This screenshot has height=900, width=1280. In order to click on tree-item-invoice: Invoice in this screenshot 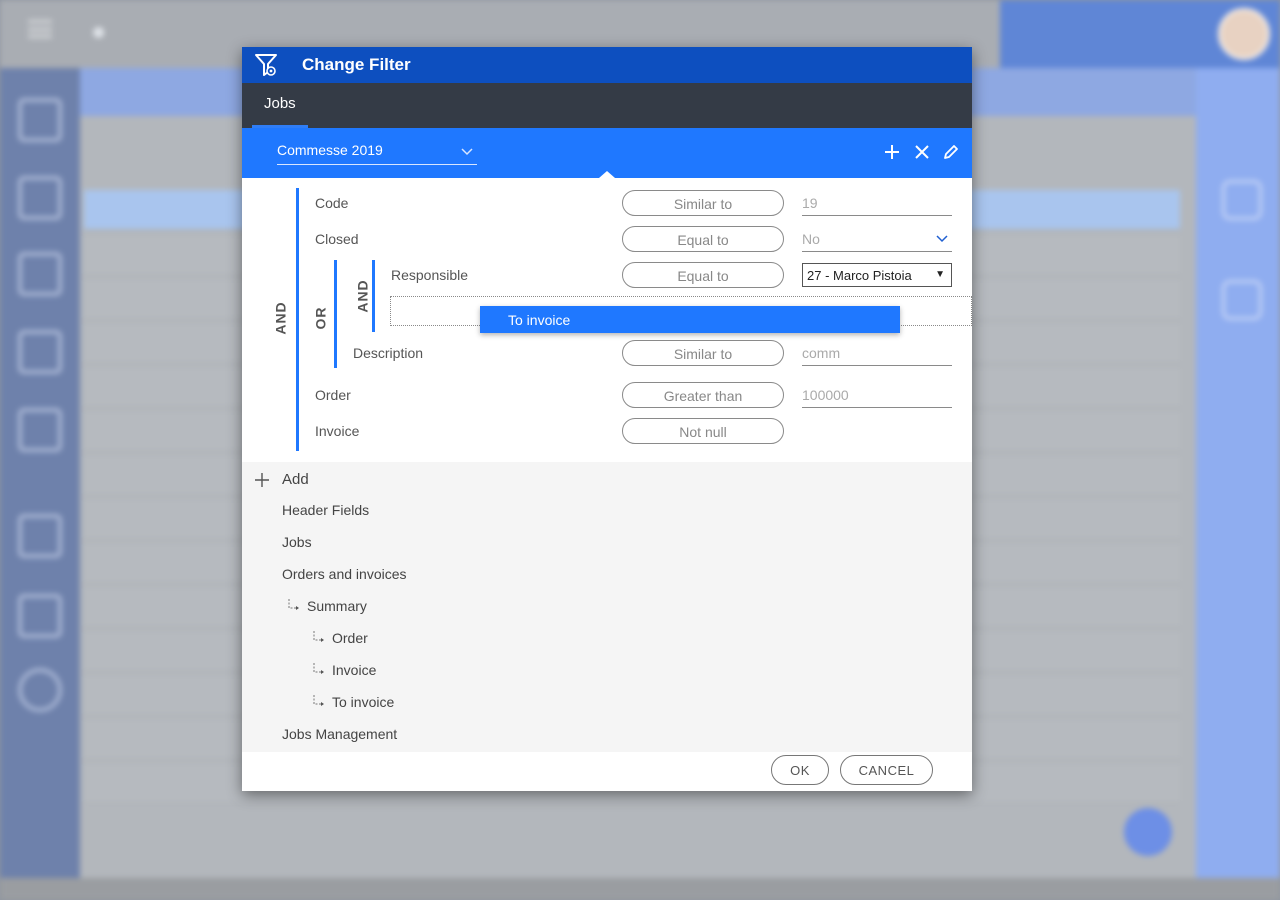, I will do `click(354, 670)`.